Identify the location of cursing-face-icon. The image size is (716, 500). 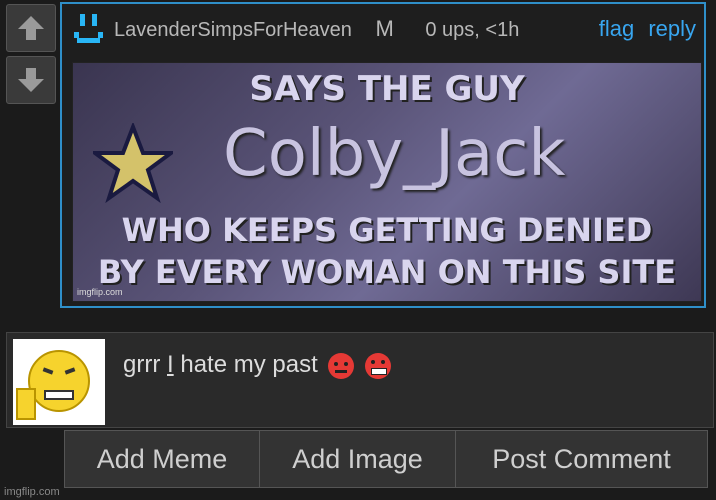
(378, 365).